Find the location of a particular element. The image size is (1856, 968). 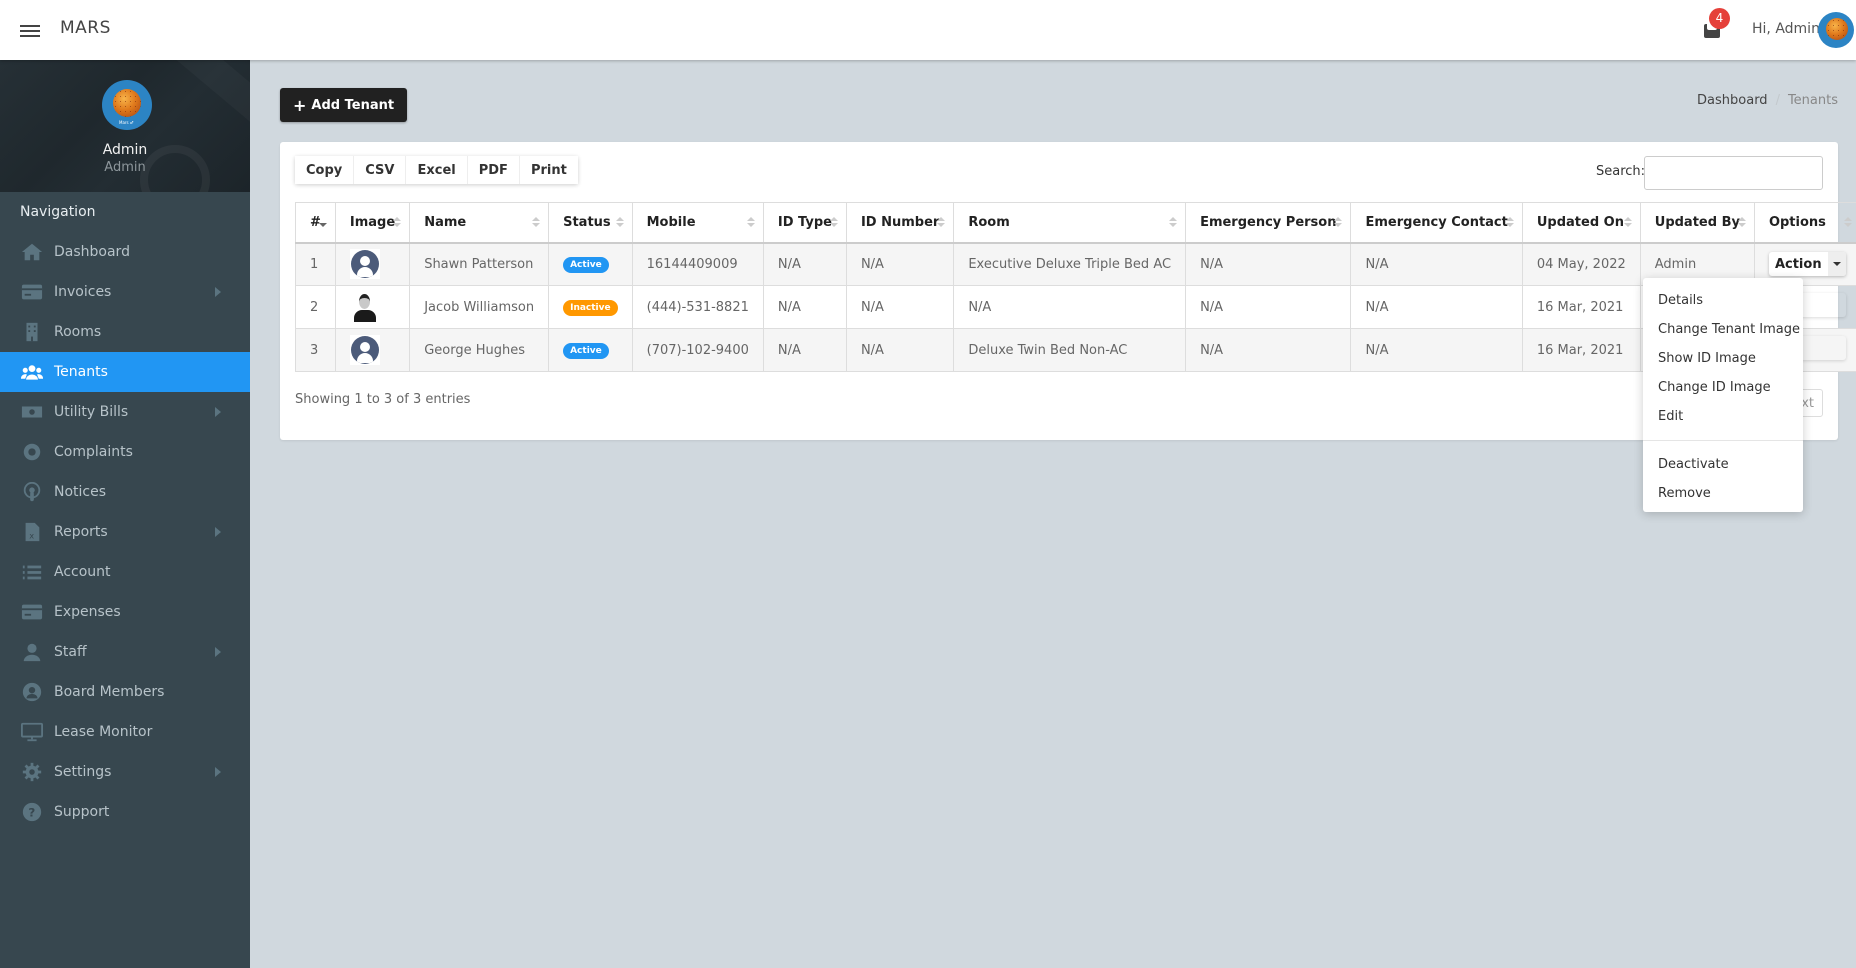

column-header-emergency-person: Emergency Person is located at coordinates (1268, 223).